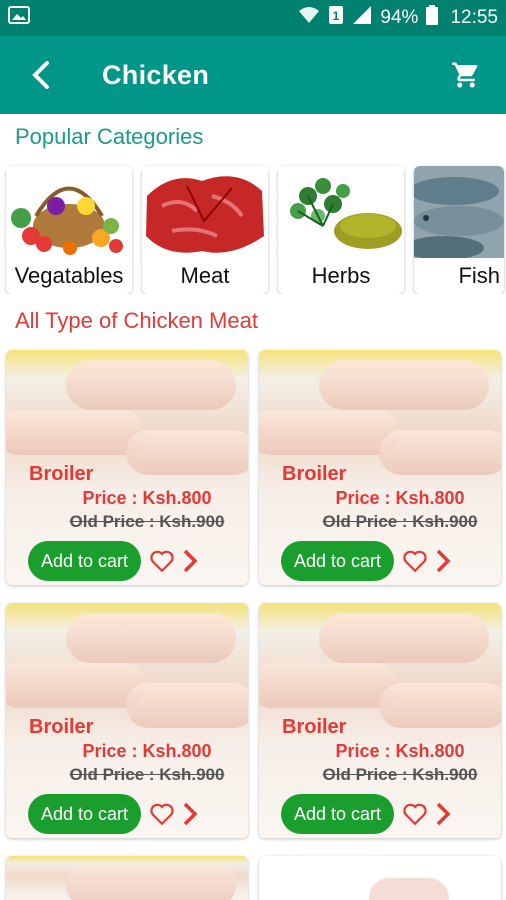 This screenshot has width=506, height=900. Describe the element at coordinates (479, 275) in the screenshot. I see `category-label: Fish` at that location.